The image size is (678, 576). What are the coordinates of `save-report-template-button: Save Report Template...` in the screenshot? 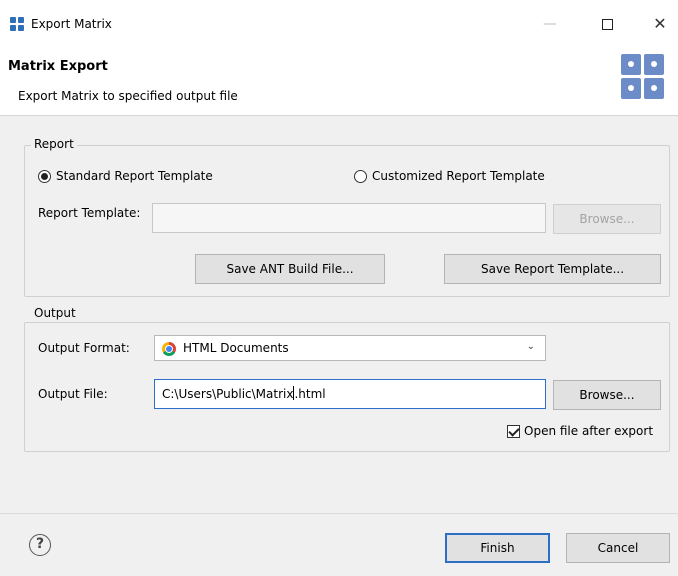 It's located at (552, 269).